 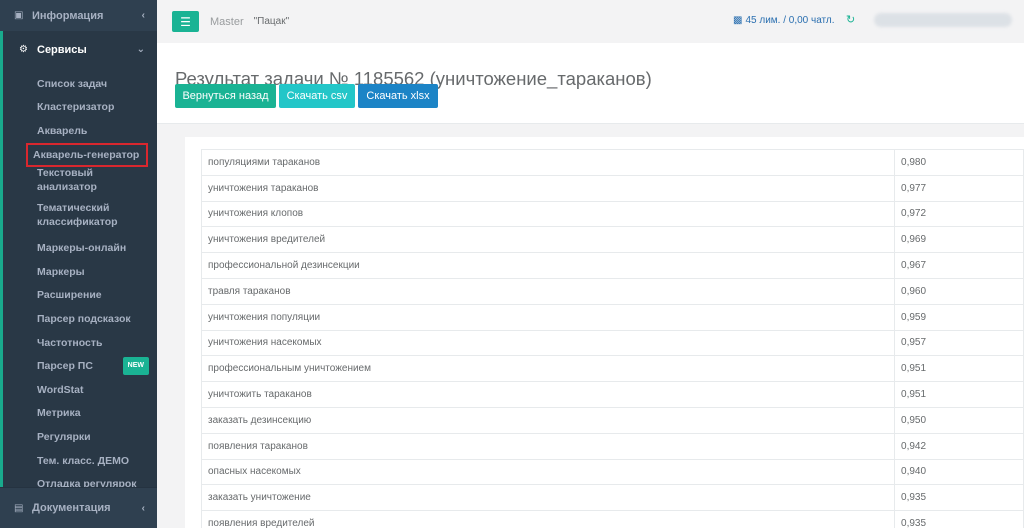 What do you see at coordinates (850, 19) in the screenshot?
I see `refresh-icon: ↻` at bounding box center [850, 19].